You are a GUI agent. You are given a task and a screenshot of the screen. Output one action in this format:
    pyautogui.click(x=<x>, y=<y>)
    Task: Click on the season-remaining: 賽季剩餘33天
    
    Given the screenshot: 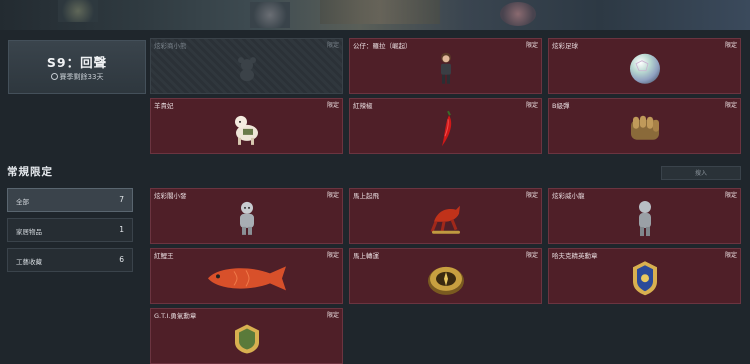 What is the action you would take?
    pyautogui.click(x=77, y=77)
    